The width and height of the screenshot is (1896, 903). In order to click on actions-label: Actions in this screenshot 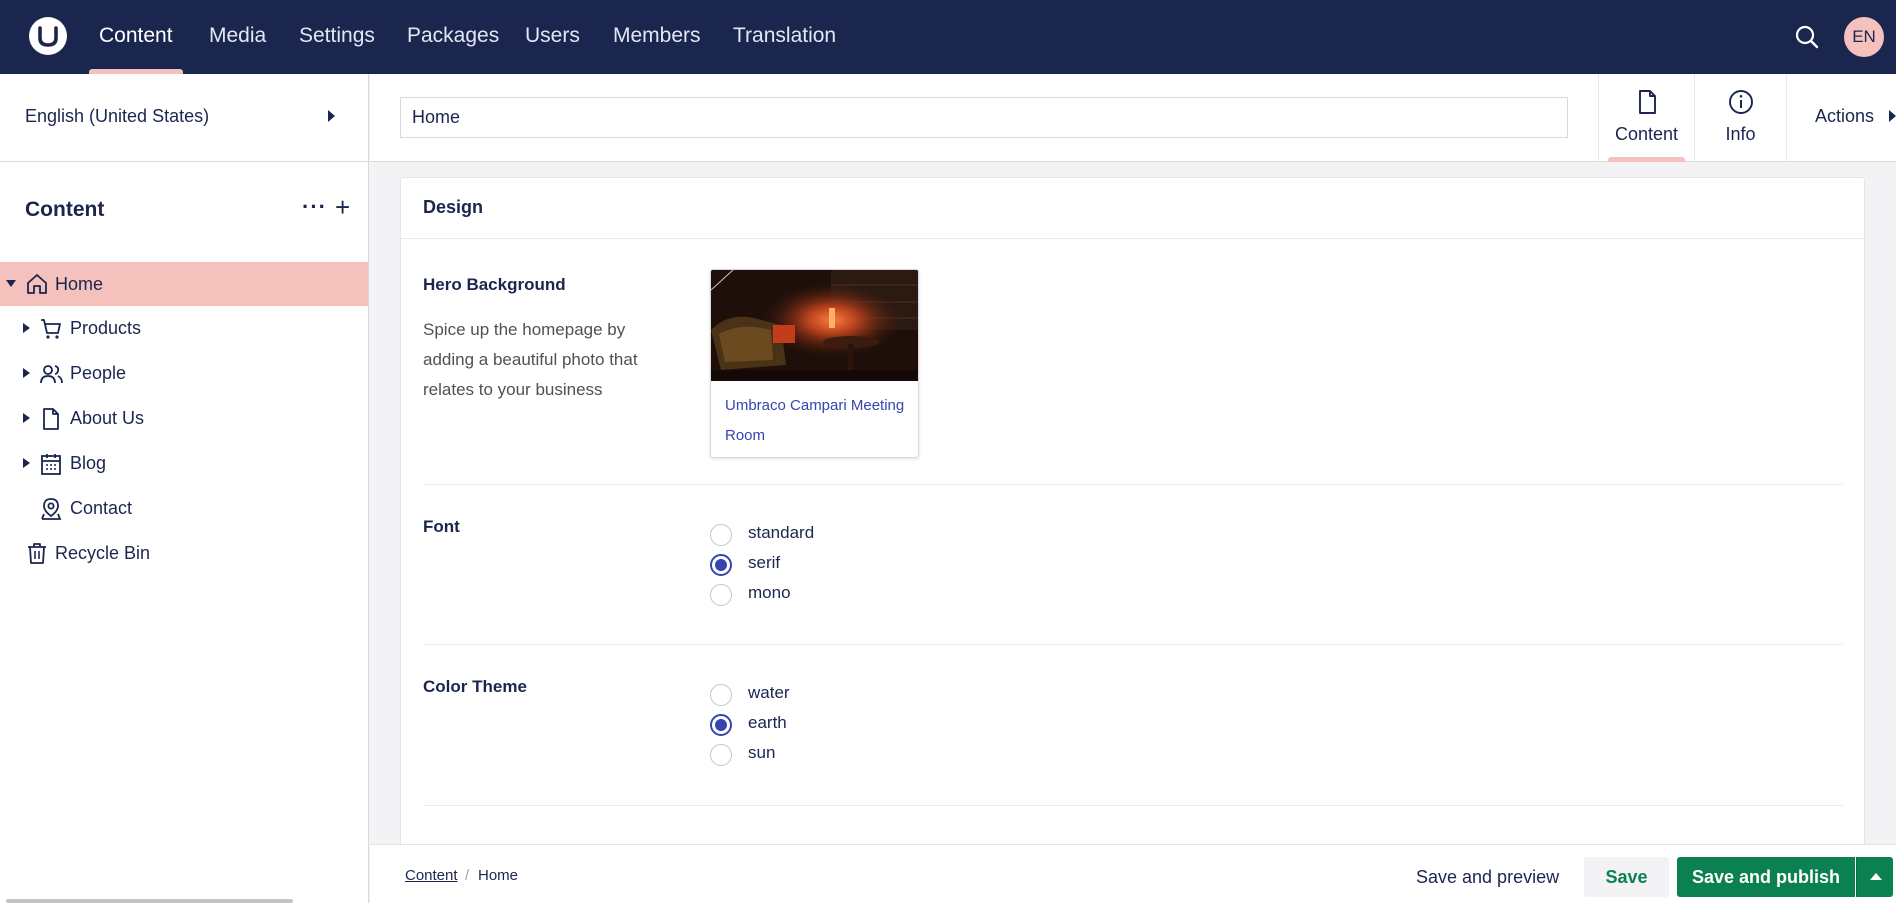, I will do `click(1845, 116)`.